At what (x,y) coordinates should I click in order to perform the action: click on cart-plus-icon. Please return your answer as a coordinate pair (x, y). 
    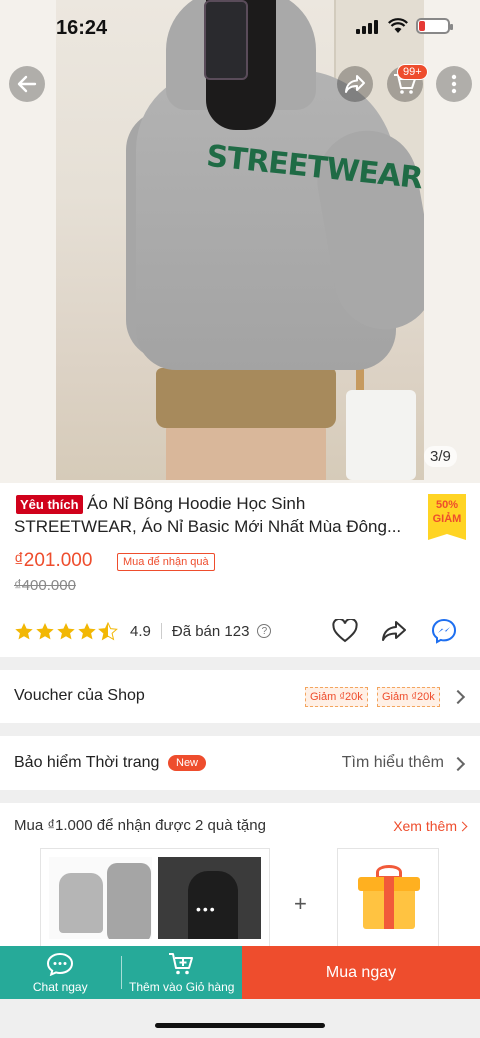
    Looking at the image, I should click on (180, 963).